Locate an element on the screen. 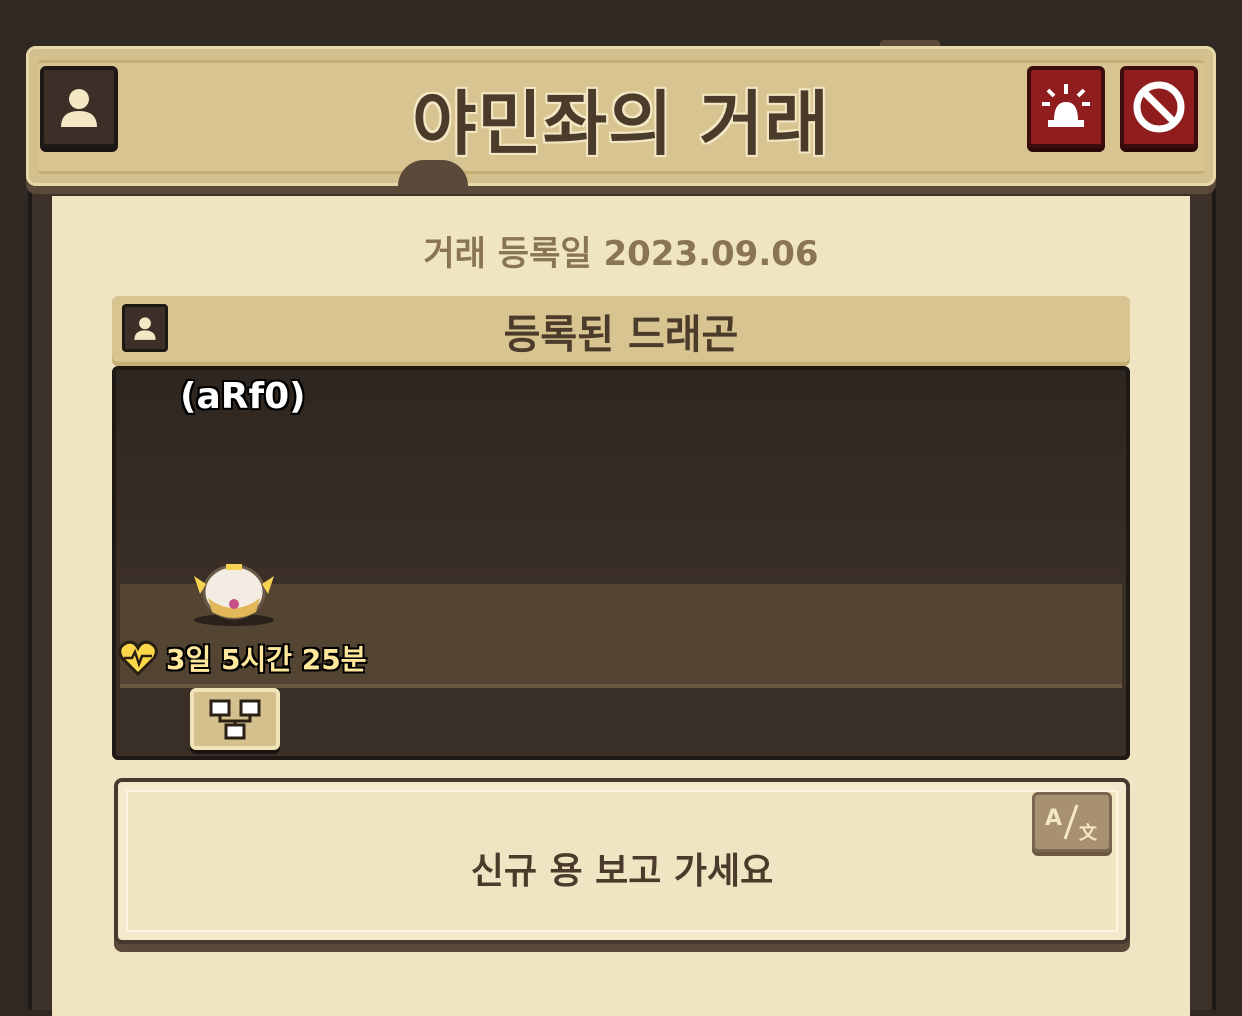 The width and height of the screenshot is (1242, 1016). trade-message-box: 신규 용 보고 가세요 A 文 is located at coordinates (622, 861).